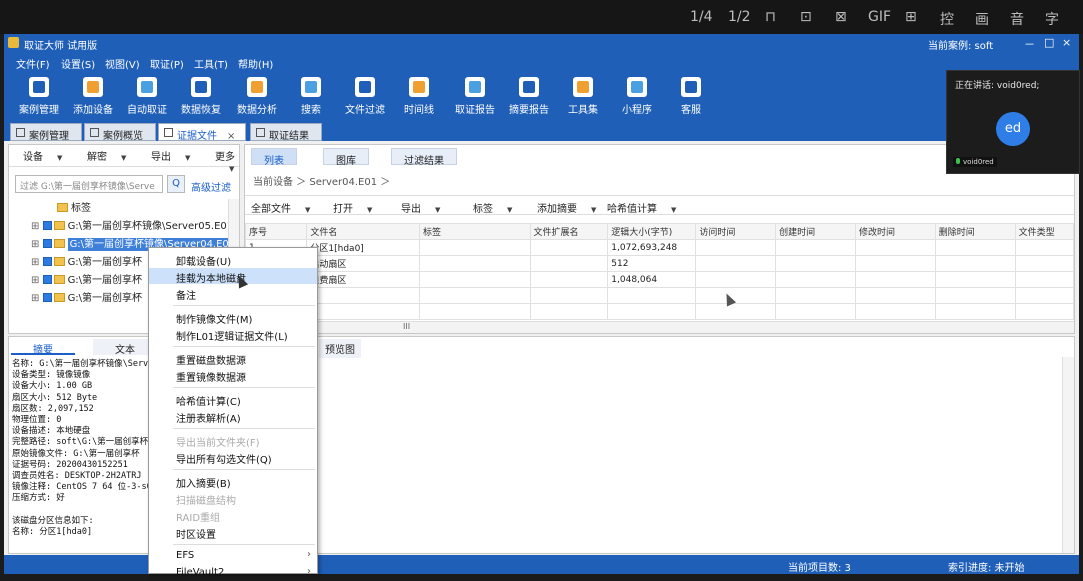  Describe the element at coordinates (1029, 44) in the screenshot. I see `minimize-button: －` at that location.